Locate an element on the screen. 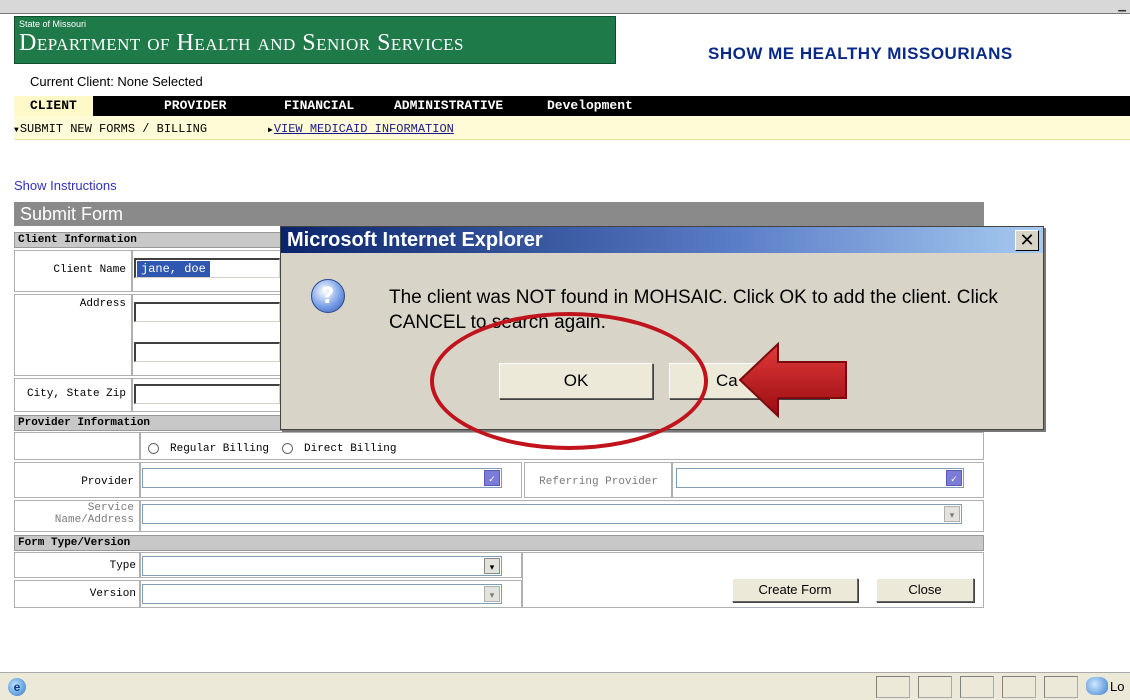 Image resolution: width=1130 pixels, height=700 pixels. subnav-item-view-medicaid: ▶VIEW MEDICAID INFORMATION is located at coordinates (361, 129).